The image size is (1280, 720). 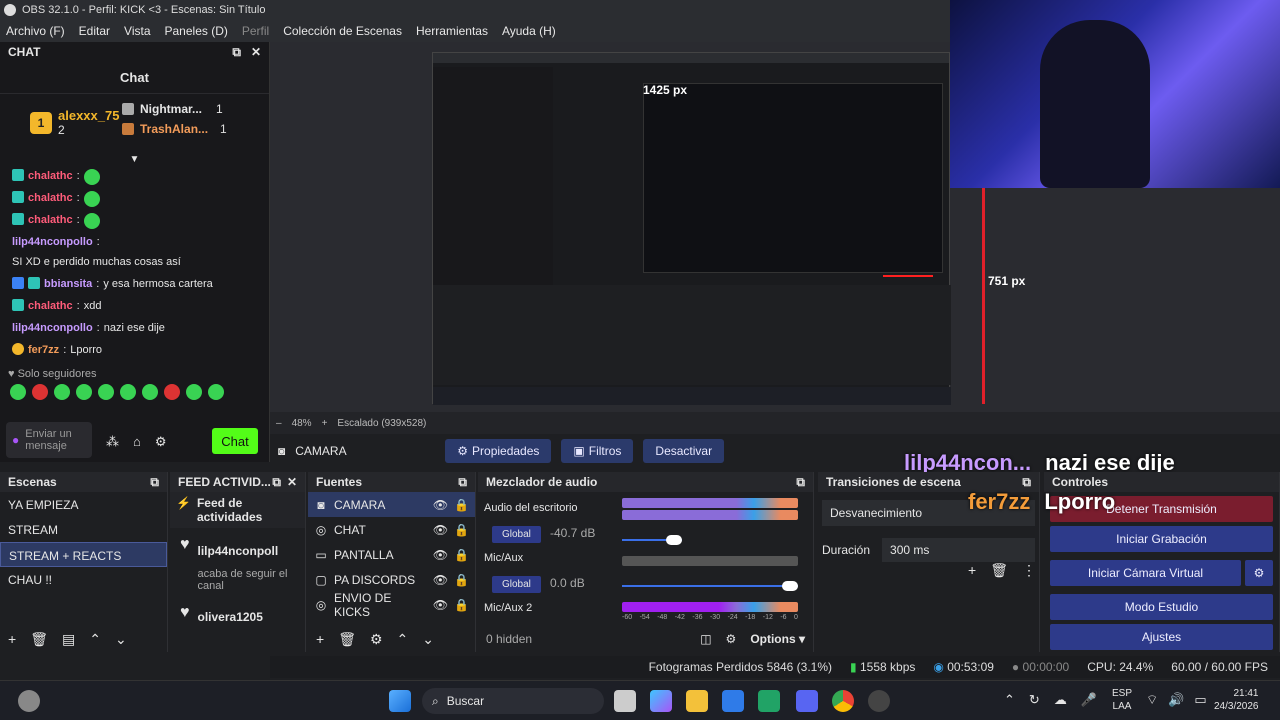 What do you see at coordinates (769, 701) in the screenshot?
I see `excel-icon` at bounding box center [769, 701].